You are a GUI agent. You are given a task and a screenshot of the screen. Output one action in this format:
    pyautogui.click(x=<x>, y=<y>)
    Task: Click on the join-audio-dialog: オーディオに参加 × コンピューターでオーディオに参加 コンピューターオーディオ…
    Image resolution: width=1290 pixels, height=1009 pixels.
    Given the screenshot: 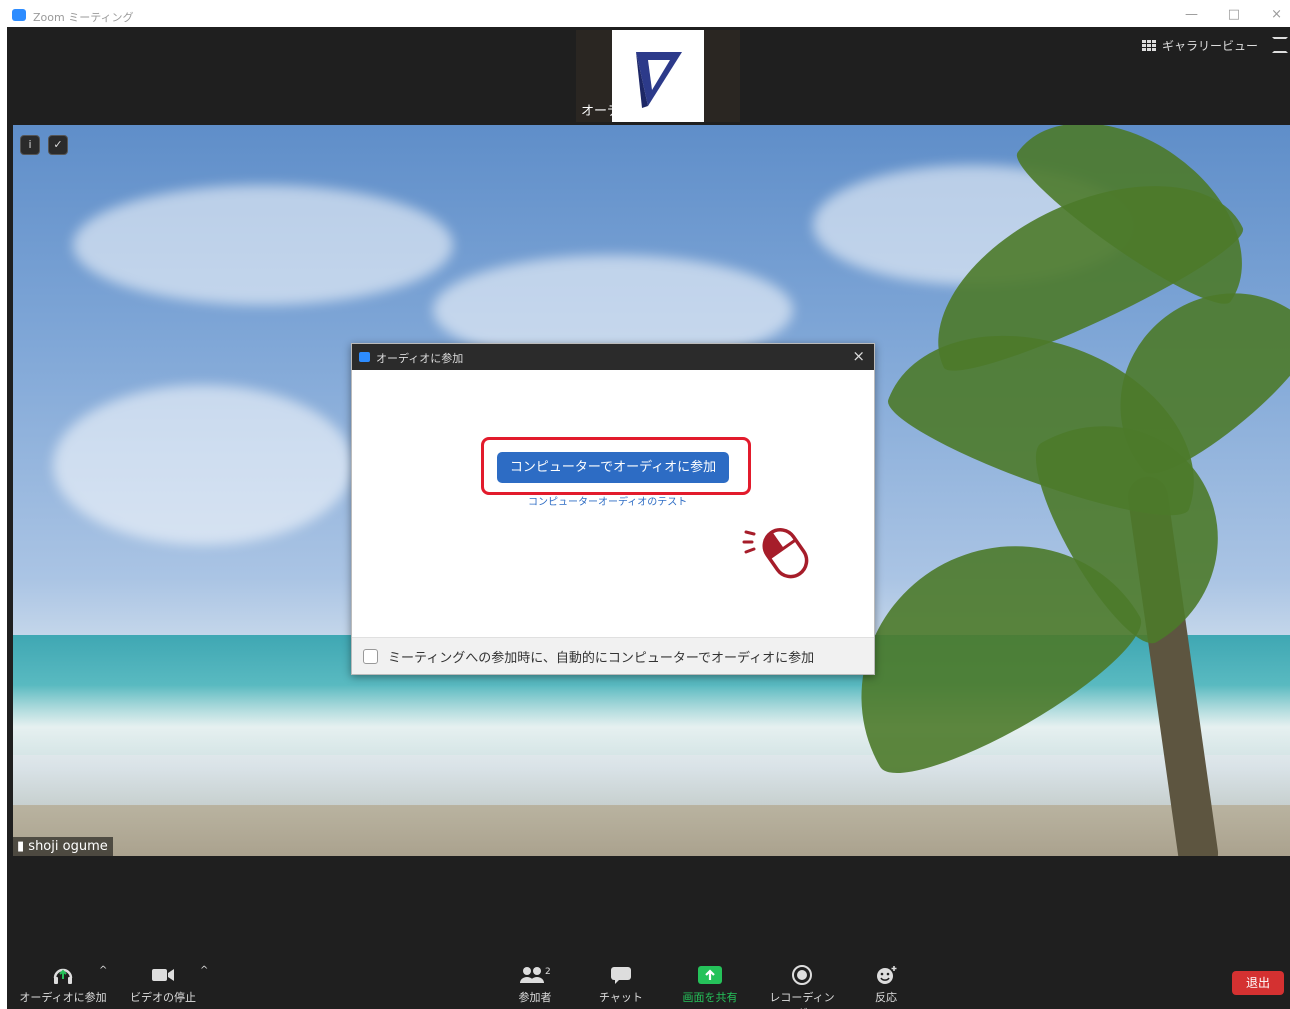 What is the action you would take?
    pyautogui.click(x=613, y=509)
    